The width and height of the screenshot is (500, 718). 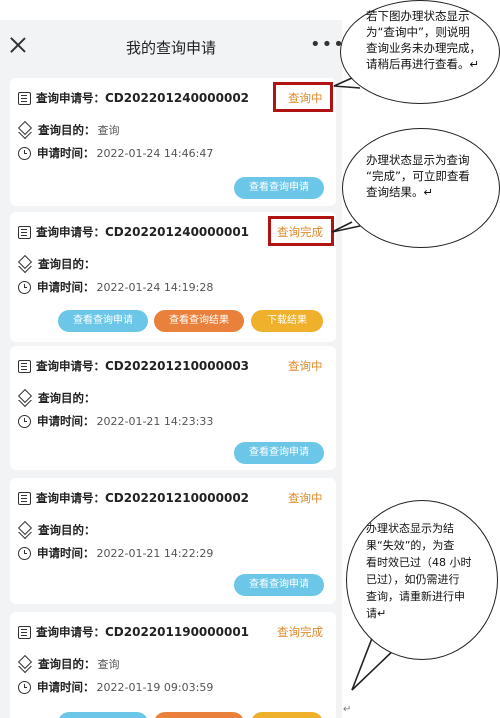 What do you see at coordinates (400, 192) in the screenshot?
I see `callout-line: 查询结果。↵` at bounding box center [400, 192].